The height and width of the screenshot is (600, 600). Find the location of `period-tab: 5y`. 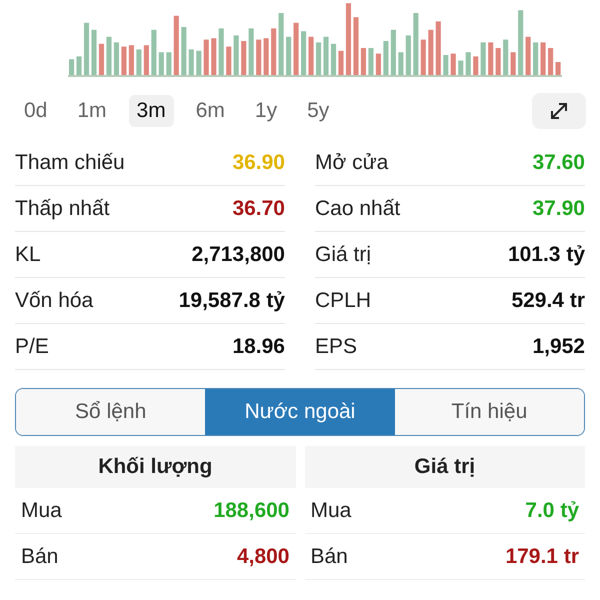

period-tab: 5y is located at coordinates (318, 111).